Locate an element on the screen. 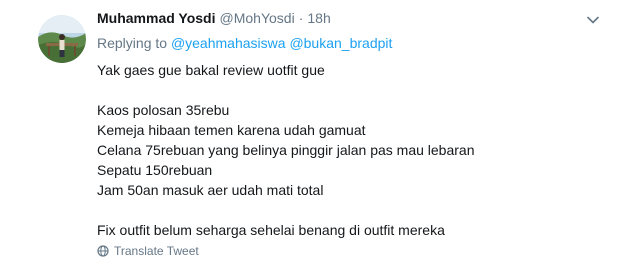 The height and width of the screenshot is (272, 637). tweet-line: Kemeja hibaan temen karena udah gamuat is located at coordinates (231, 130).